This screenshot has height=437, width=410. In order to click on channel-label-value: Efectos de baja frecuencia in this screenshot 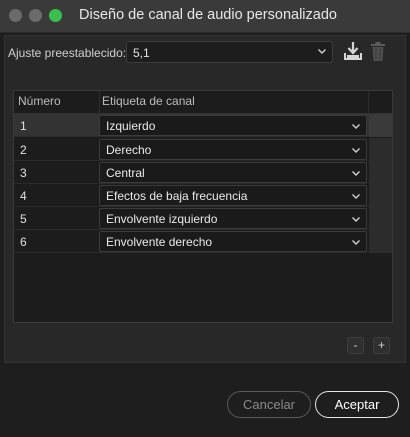, I will do `click(177, 196)`.